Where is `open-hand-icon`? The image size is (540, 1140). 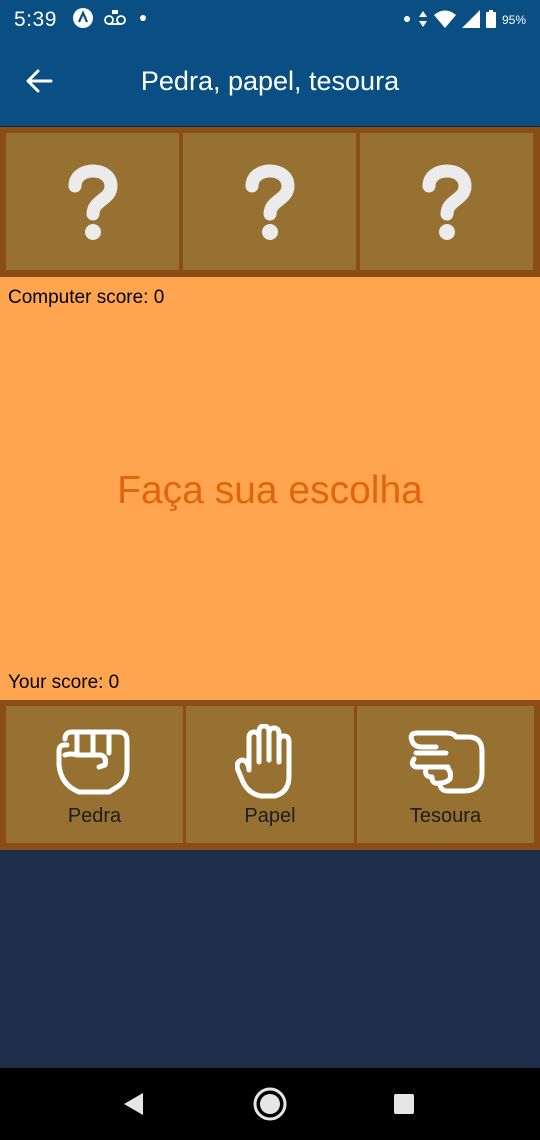
open-hand-icon is located at coordinates (263, 761).